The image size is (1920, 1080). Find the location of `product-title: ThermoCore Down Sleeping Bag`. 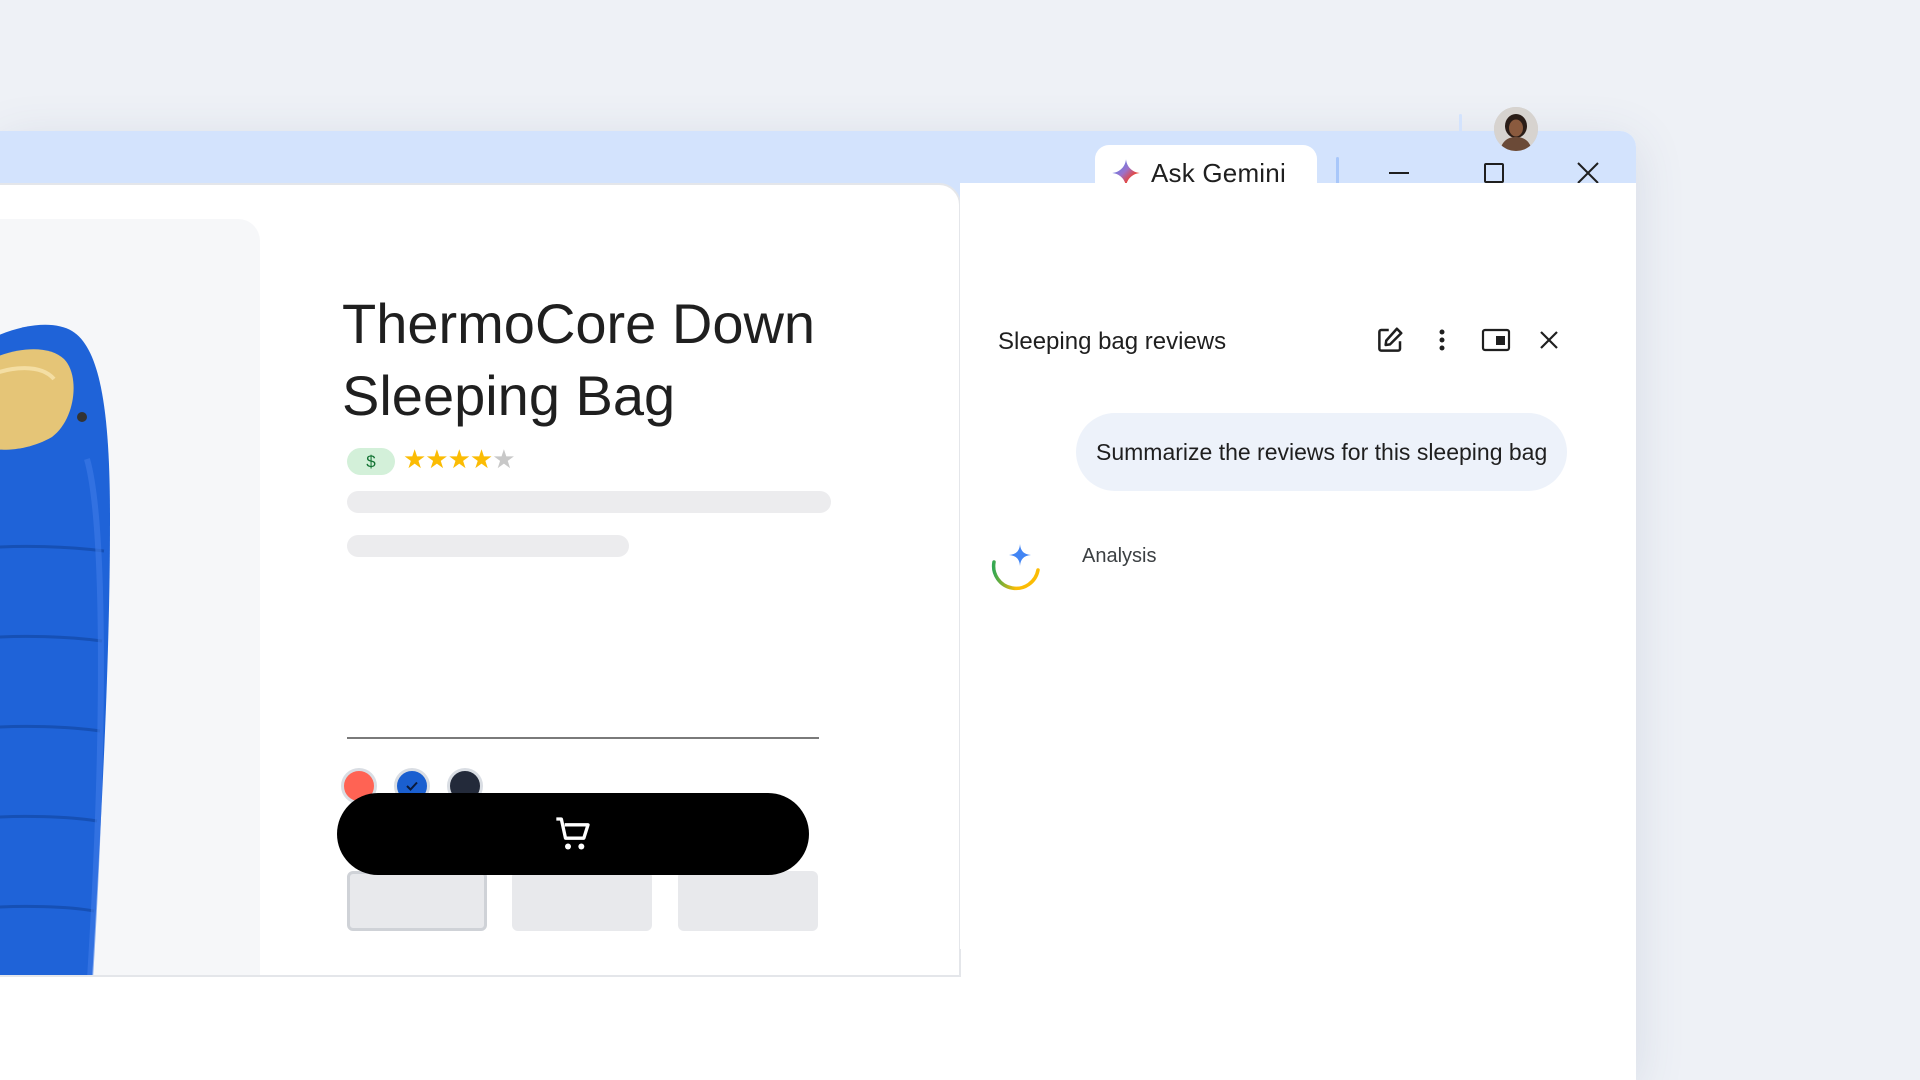

product-title: ThermoCore Down Sleeping Bag is located at coordinates (602, 360).